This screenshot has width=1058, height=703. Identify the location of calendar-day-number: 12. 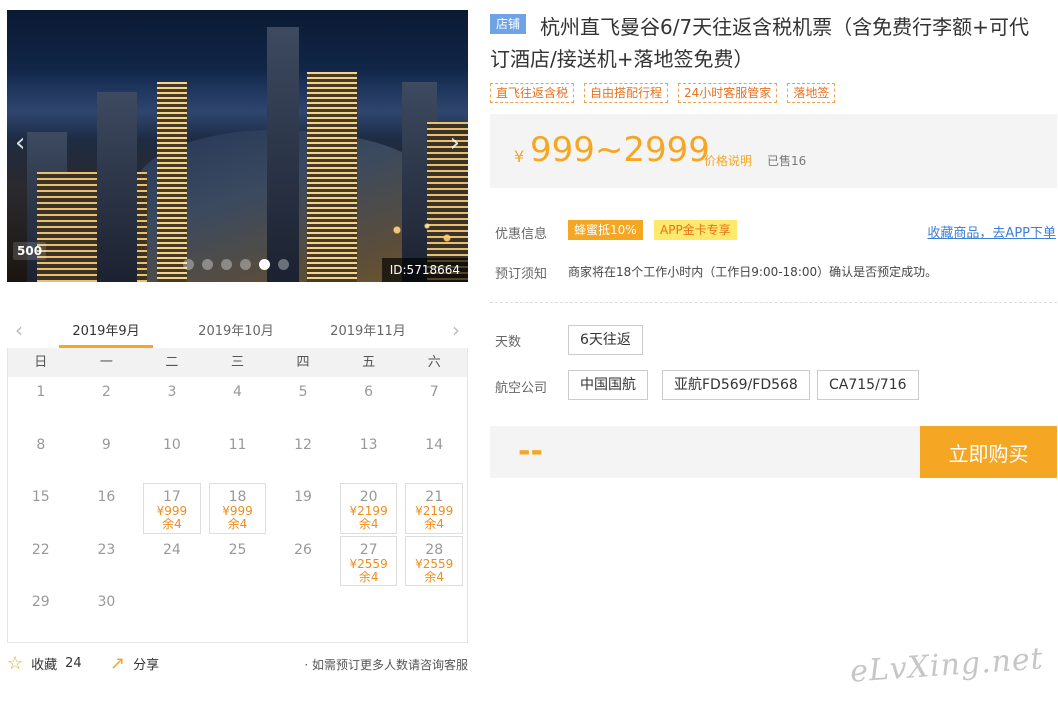
(303, 444).